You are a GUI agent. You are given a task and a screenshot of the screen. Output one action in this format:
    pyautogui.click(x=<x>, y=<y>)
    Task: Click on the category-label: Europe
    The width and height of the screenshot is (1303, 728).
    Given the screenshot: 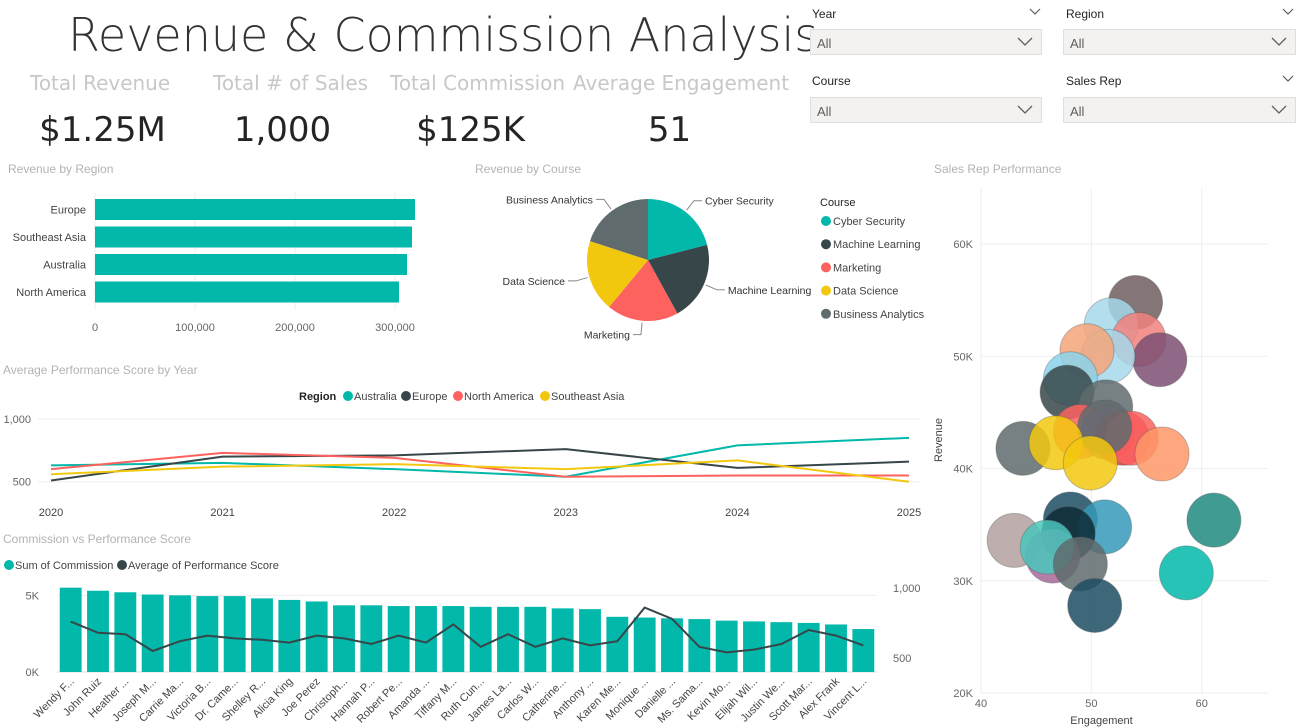 What is the action you would take?
    pyautogui.click(x=68, y=211)
    